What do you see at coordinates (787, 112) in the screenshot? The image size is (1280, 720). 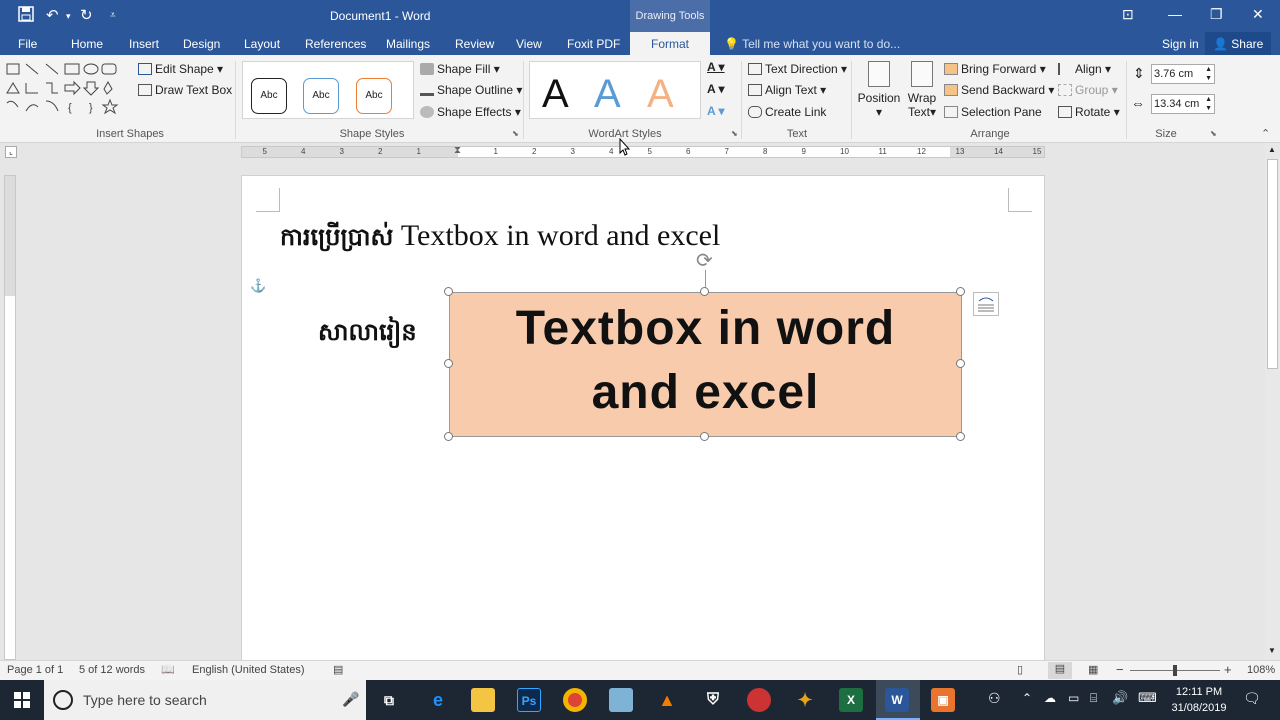 I see `create-link-button: Create Link` at bounding box center [787, 112].